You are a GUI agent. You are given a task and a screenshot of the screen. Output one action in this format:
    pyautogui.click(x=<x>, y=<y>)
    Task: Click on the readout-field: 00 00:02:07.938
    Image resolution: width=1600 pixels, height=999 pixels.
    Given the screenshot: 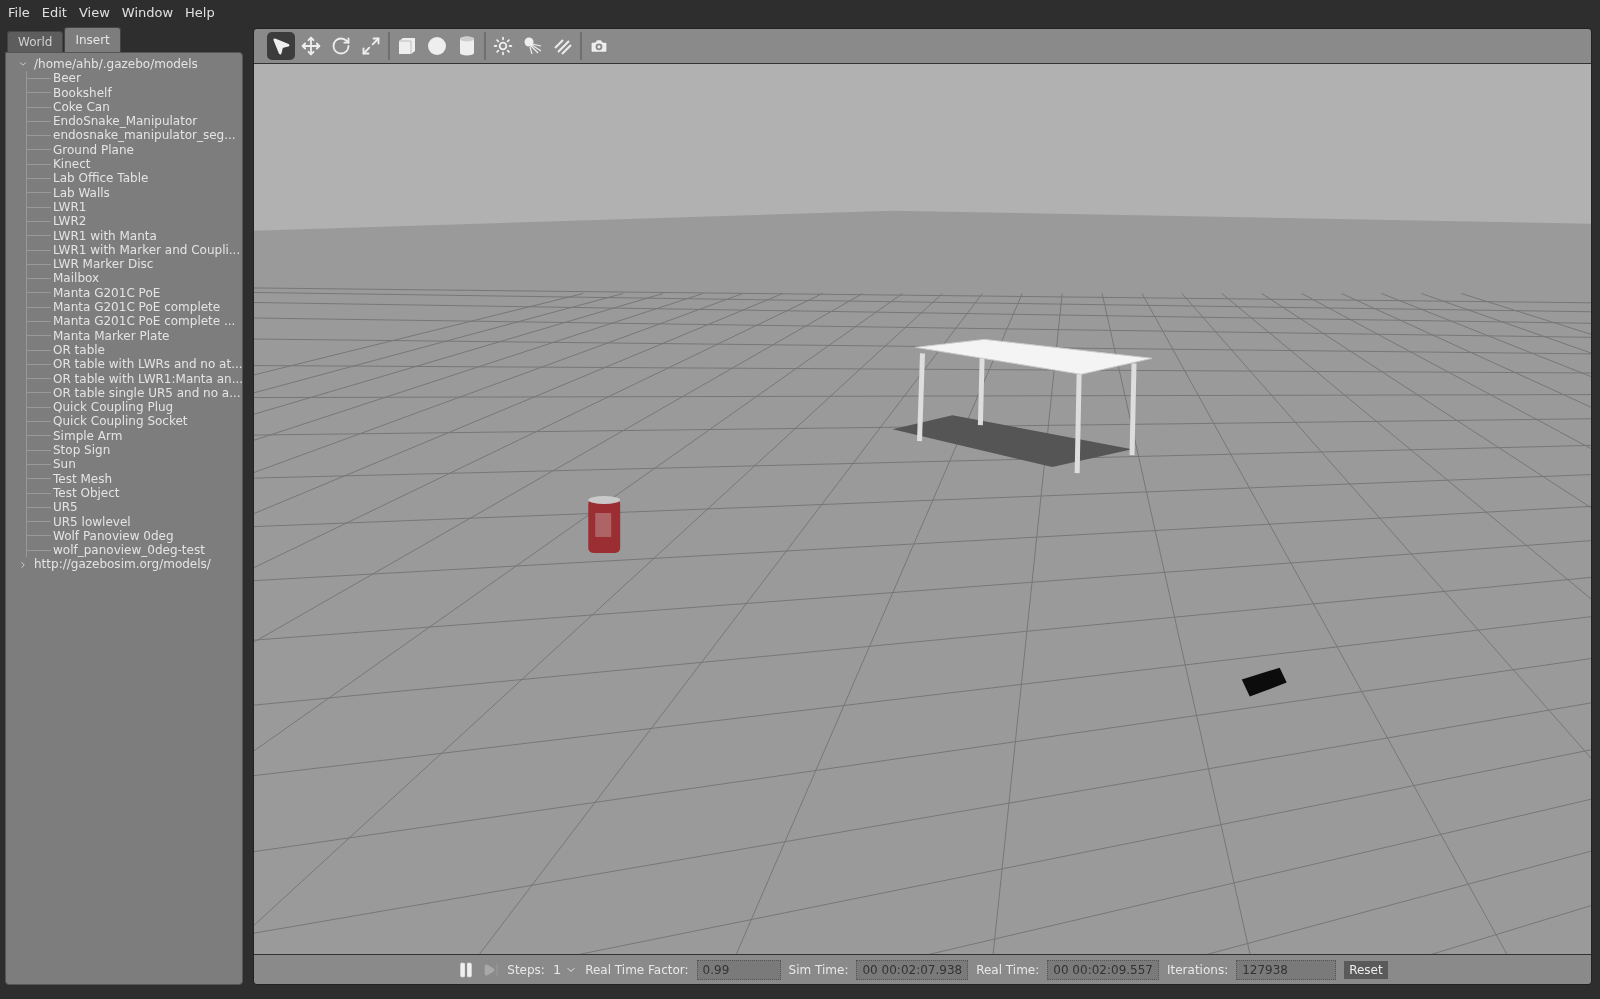 What is the action you would take?
    pyautogui.click(x=912, y=969)
    